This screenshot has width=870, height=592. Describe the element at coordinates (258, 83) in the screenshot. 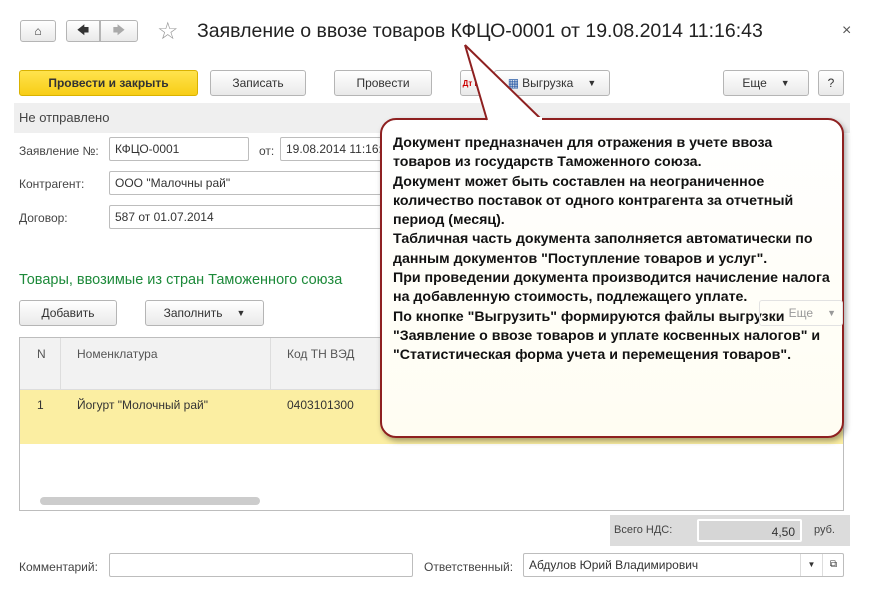

I see `save-button: Записать` at that location.